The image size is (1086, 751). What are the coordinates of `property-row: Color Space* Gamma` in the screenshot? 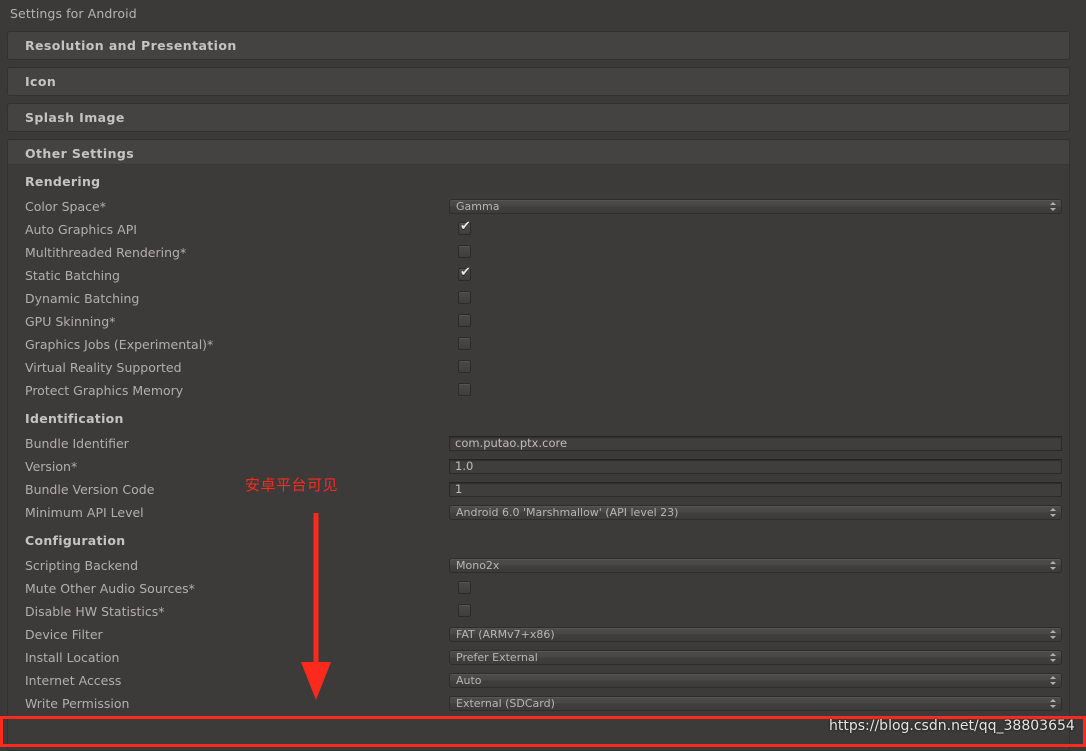 It's located at (538, 207).